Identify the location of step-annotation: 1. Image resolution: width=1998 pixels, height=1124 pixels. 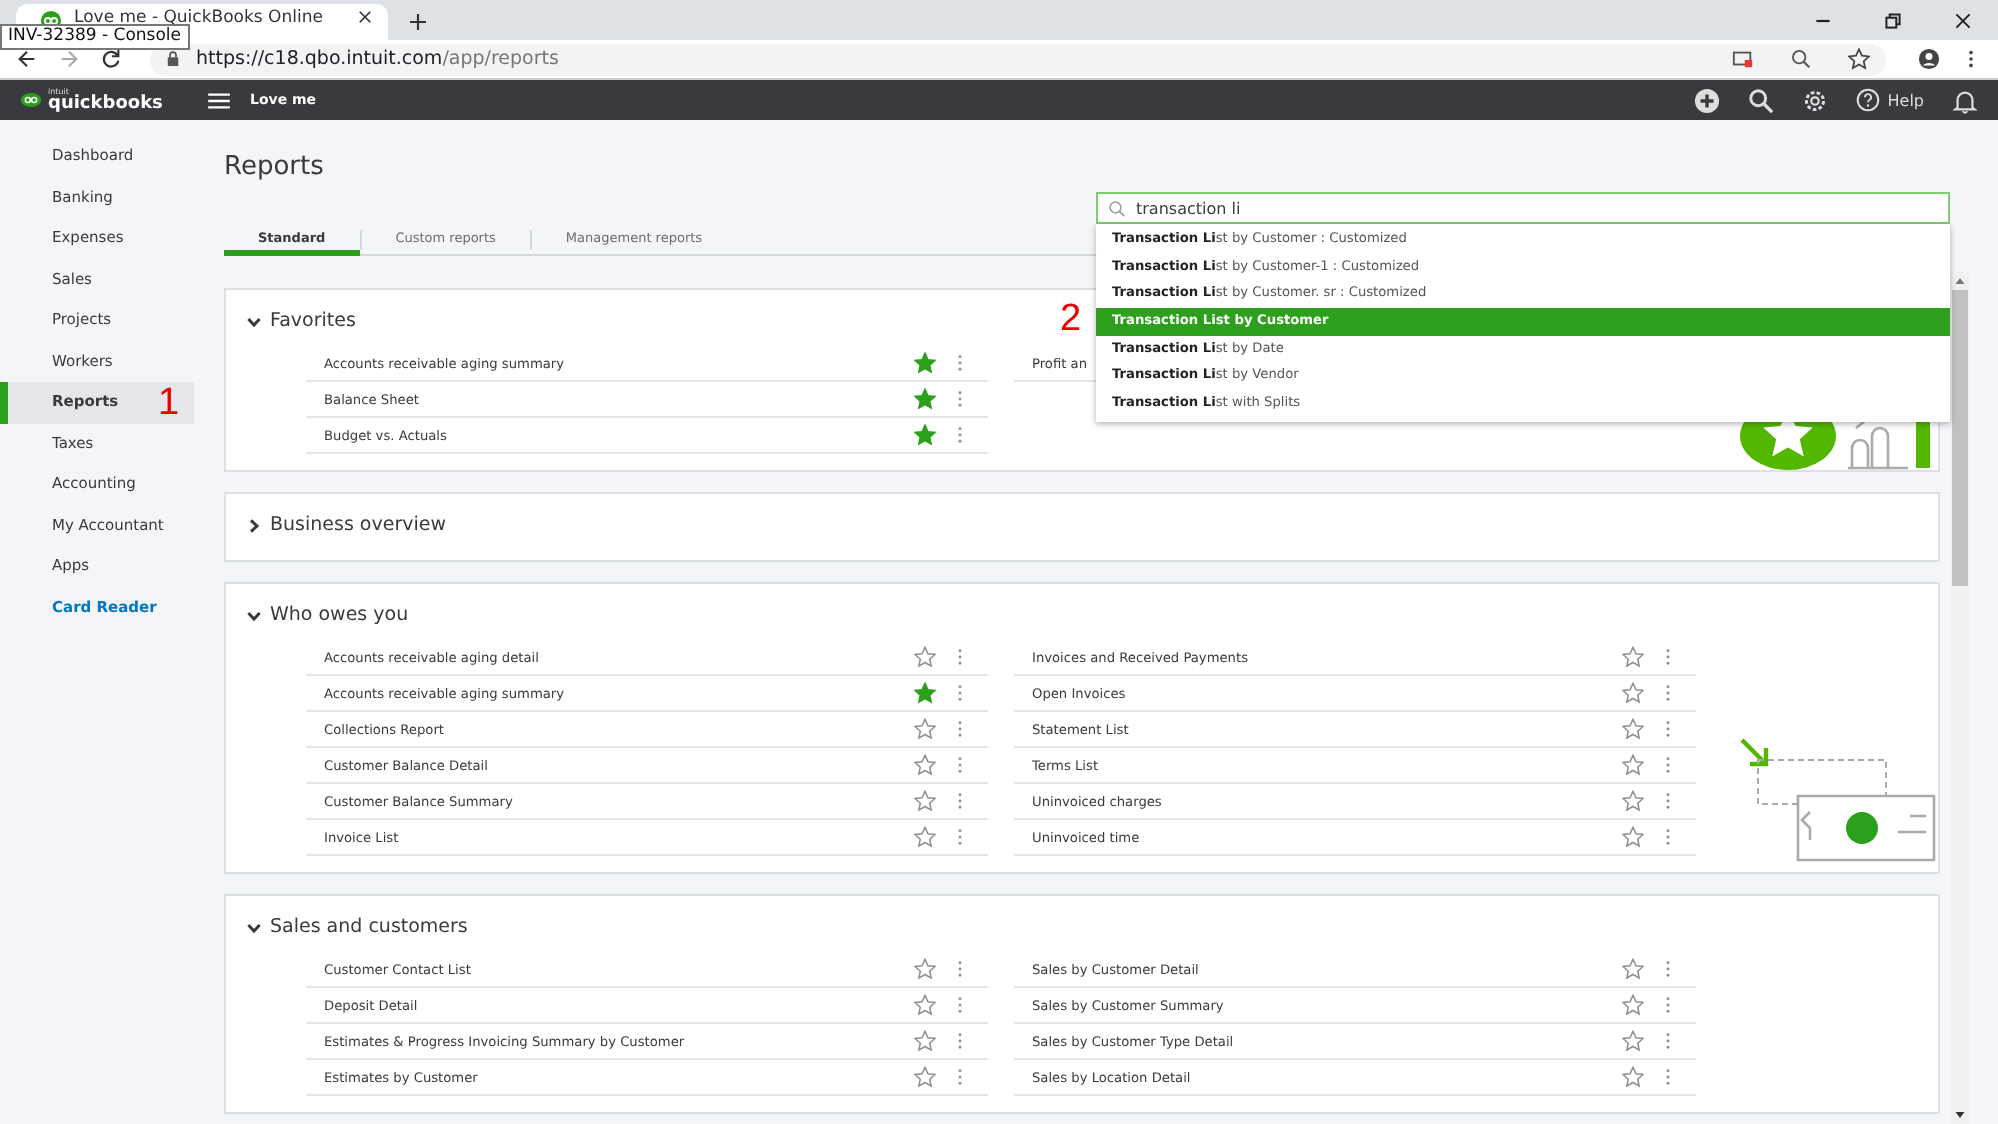
(169, 403).